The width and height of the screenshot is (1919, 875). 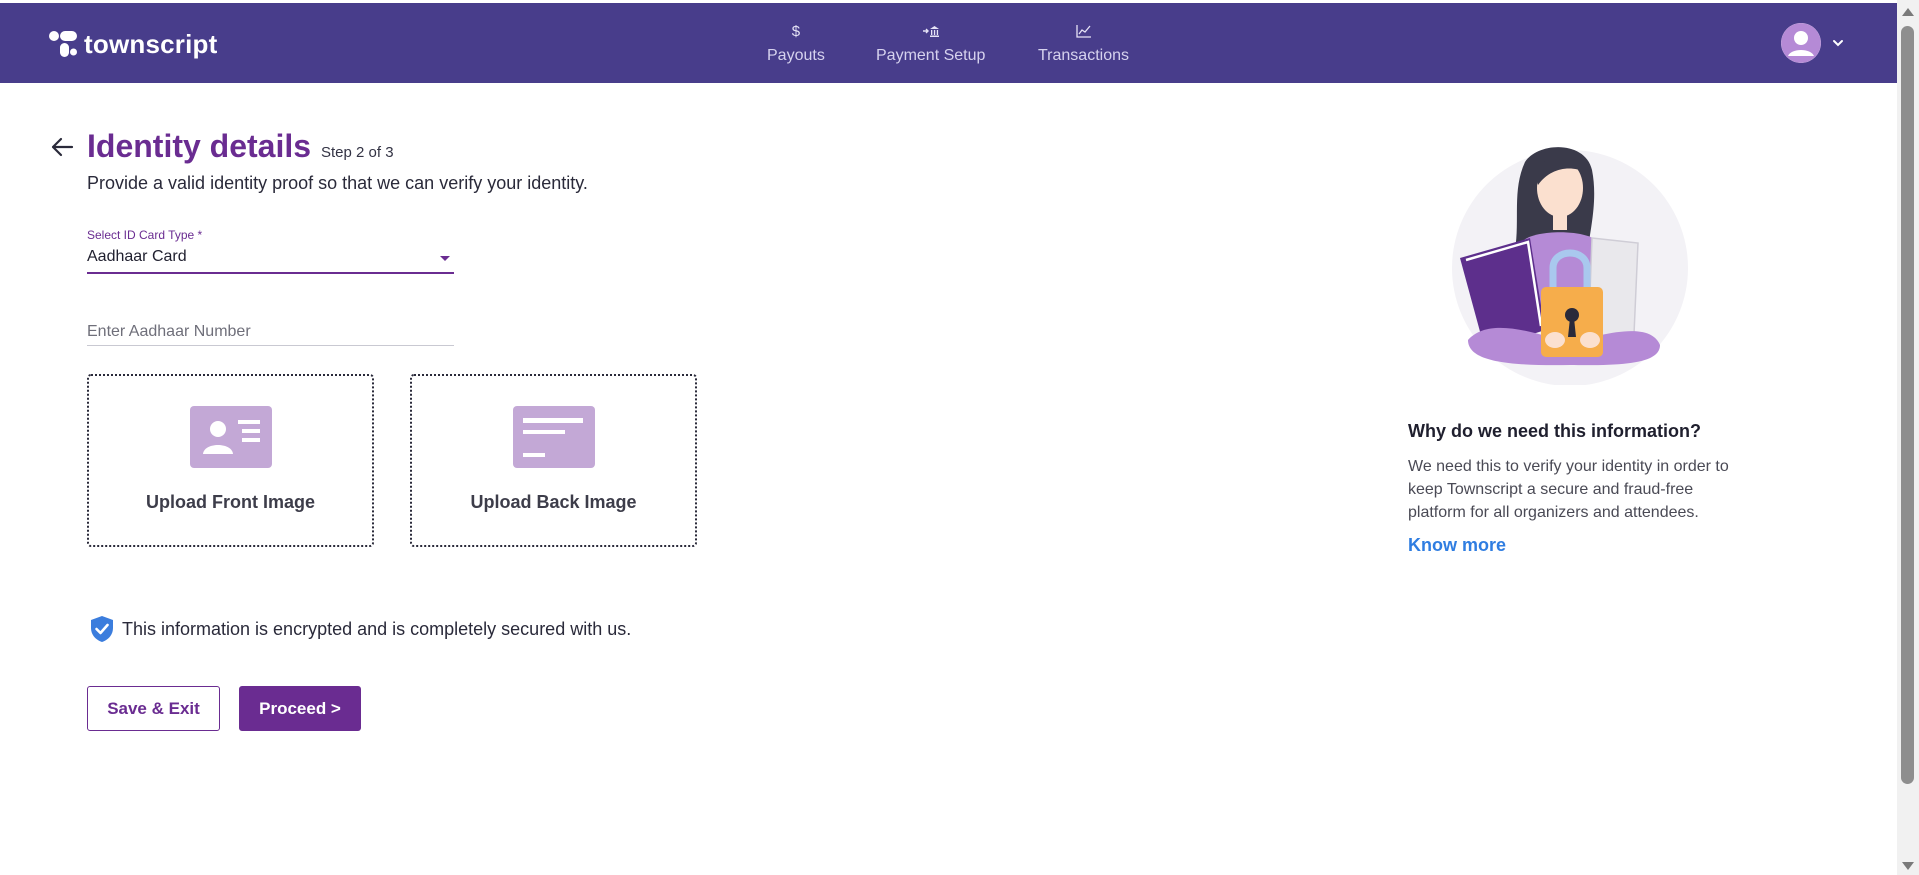 I want to click on info-title: Why do we need this information?, so click(x=1555, y=431).